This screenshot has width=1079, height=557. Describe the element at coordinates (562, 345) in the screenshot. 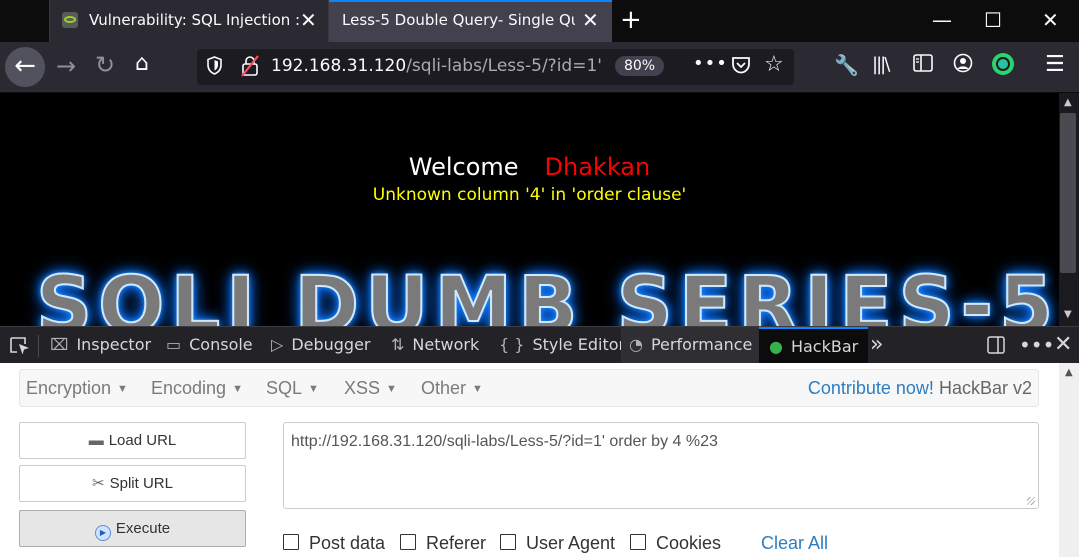

I see `tab-style-editor: { } Style Editor` at that location.